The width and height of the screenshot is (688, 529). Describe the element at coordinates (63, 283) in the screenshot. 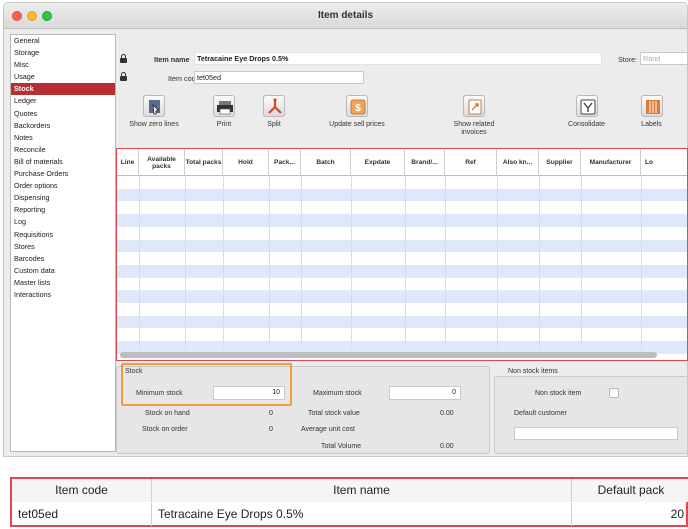

I see `sidebar-item-master-lists: Master lists` at that location.